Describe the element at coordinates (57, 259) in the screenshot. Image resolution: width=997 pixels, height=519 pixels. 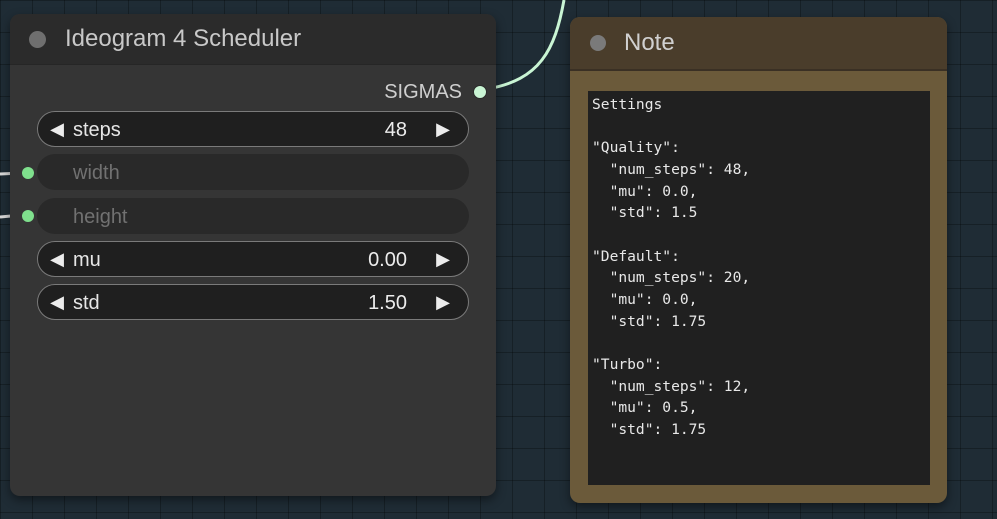
I see `mu-decrement-icon: ◀` at that location.